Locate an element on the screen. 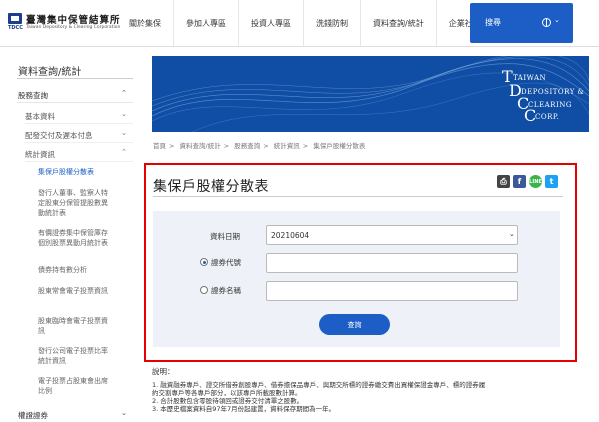 Image resolution: width=599 pixels, height=422 pixels. facebook-icon: f is located at coordinates (519, 181).